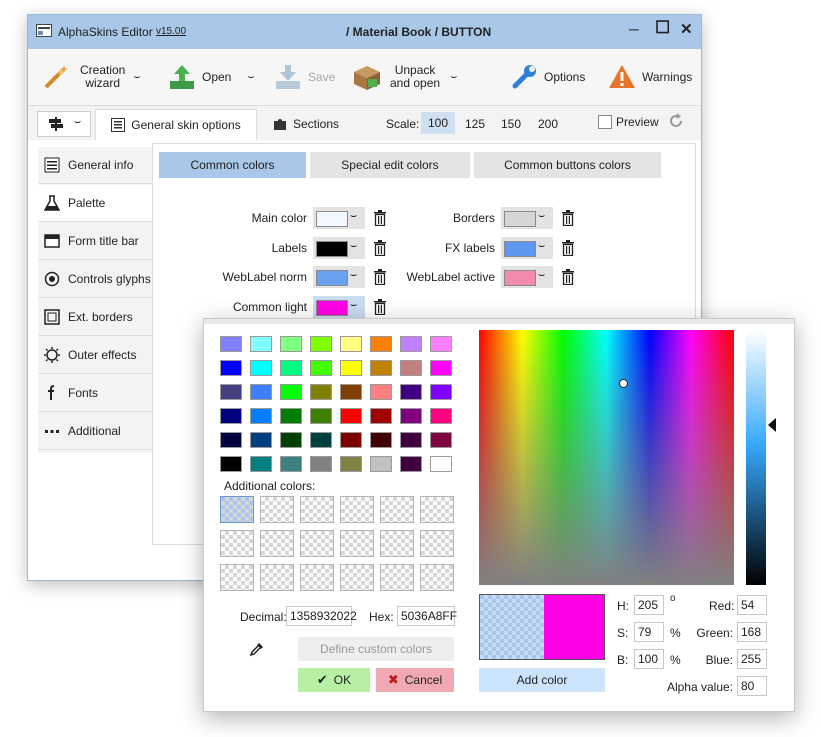  What do you see at coordinates (634, 29) in the screenshot?
I see `minimize-button: ─` at bounding box center [634, 29].